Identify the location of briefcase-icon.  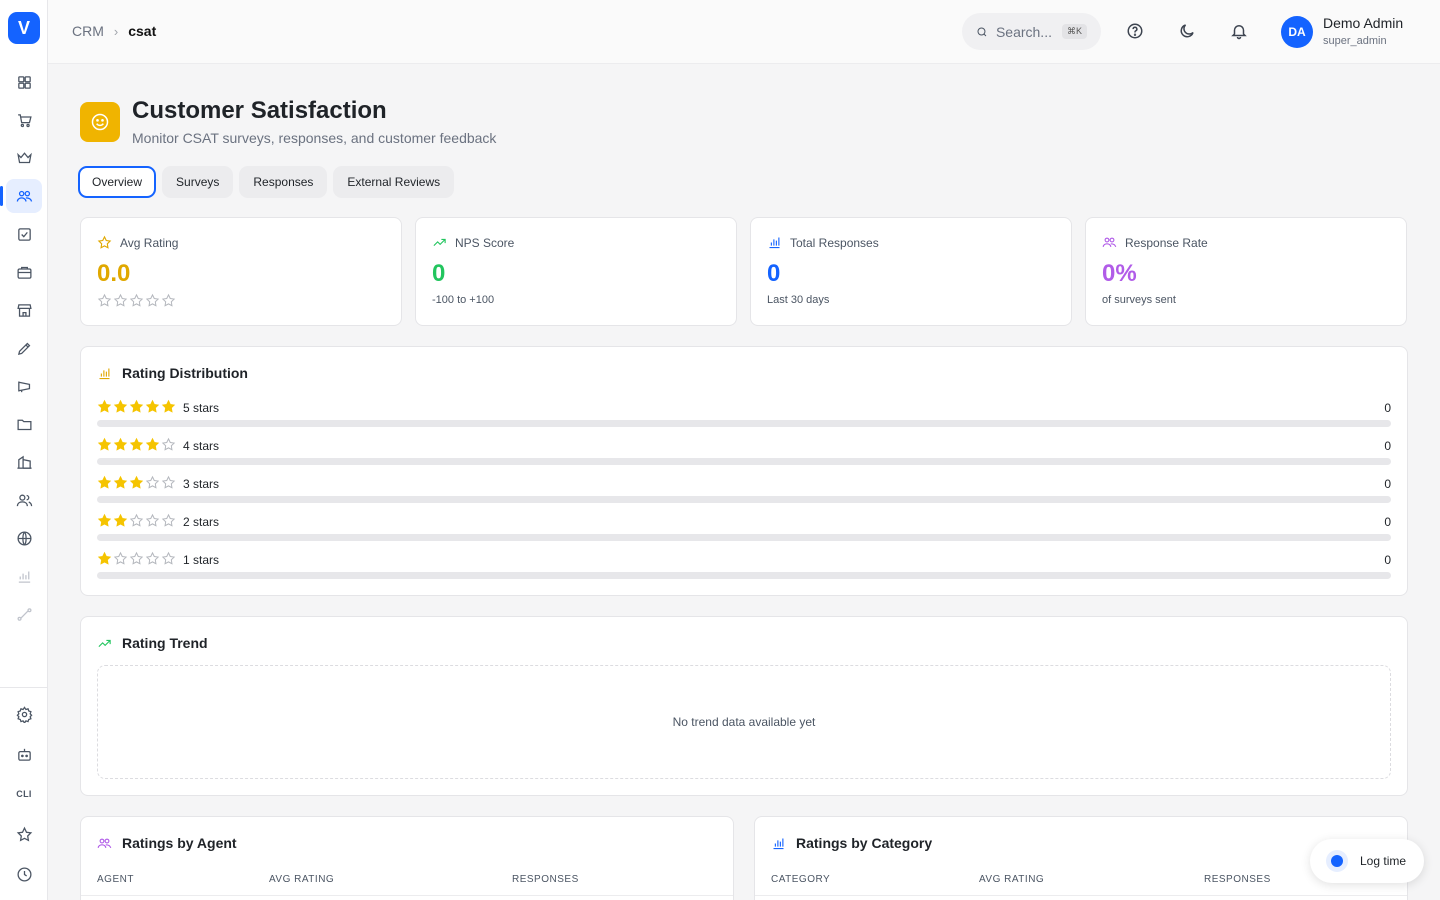
(24, 272).